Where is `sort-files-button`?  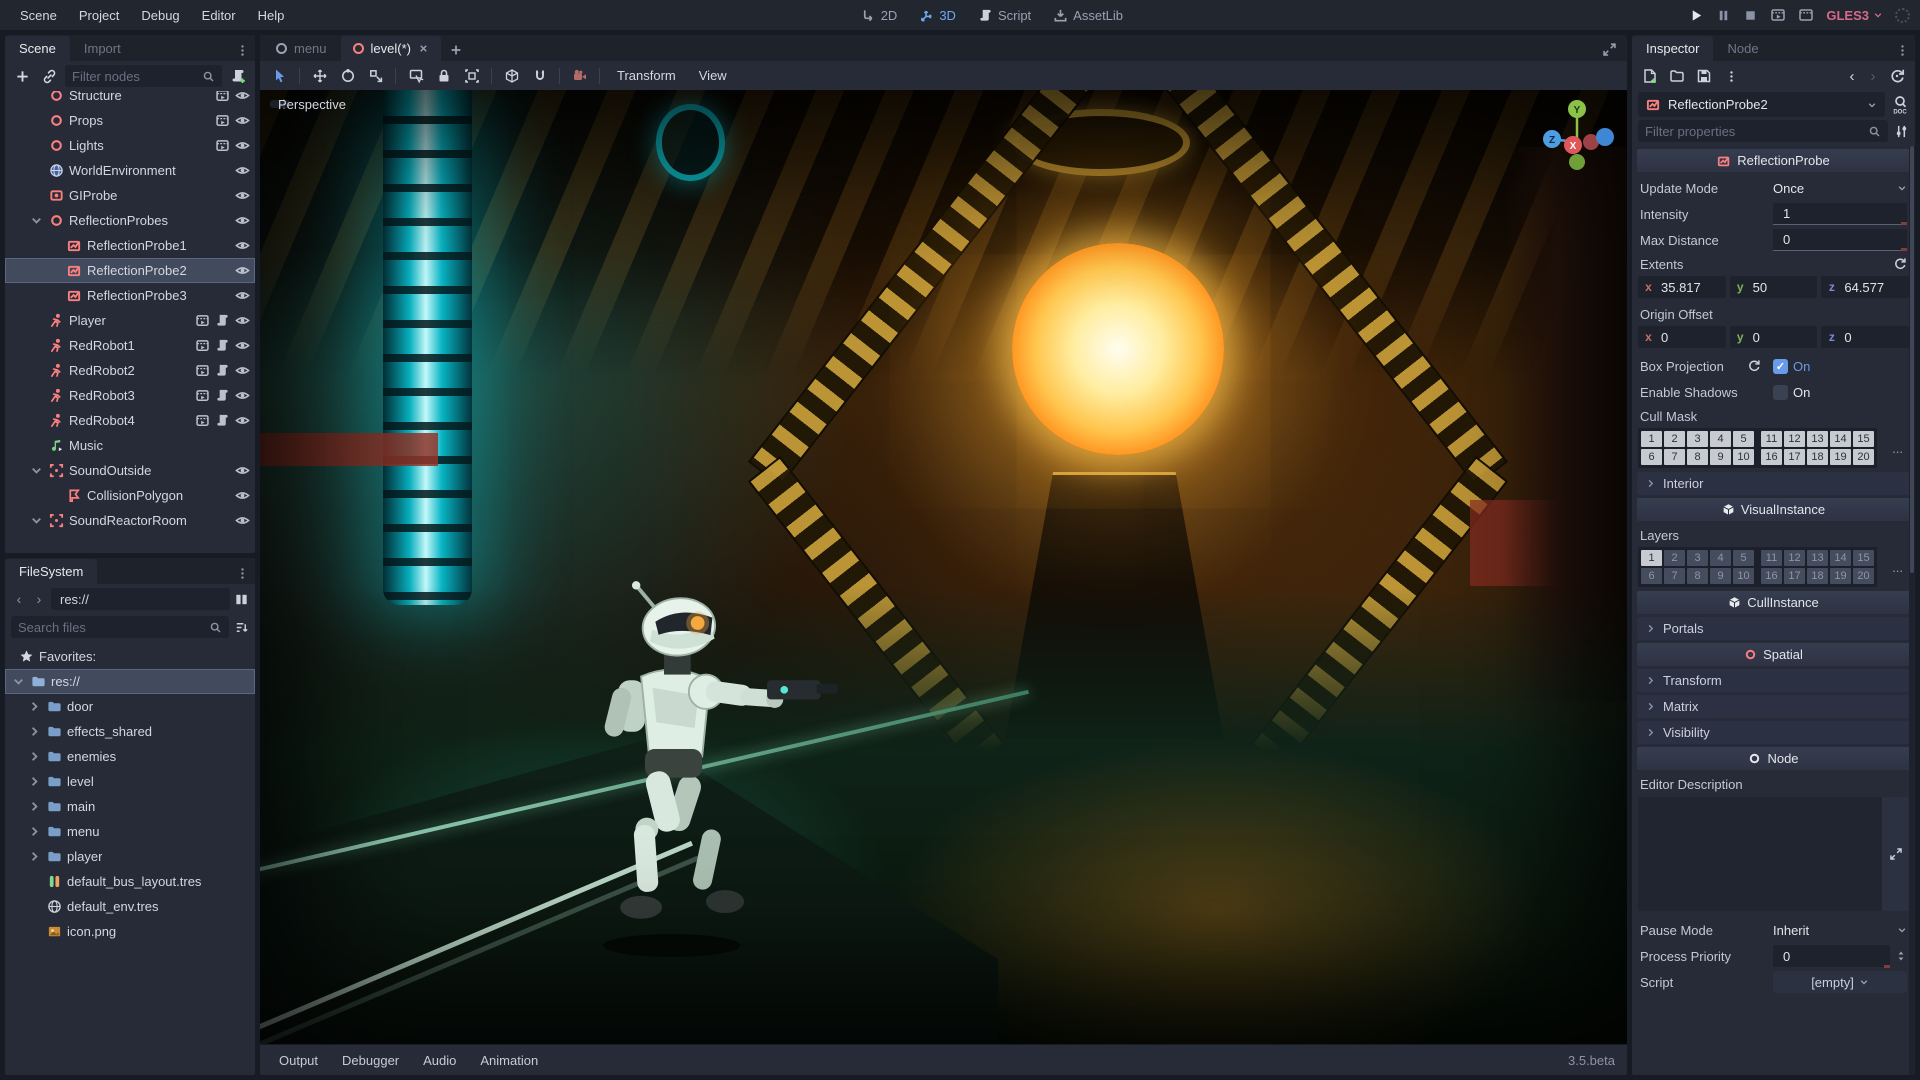 sort-files-button is located at coordinates (241, 627).